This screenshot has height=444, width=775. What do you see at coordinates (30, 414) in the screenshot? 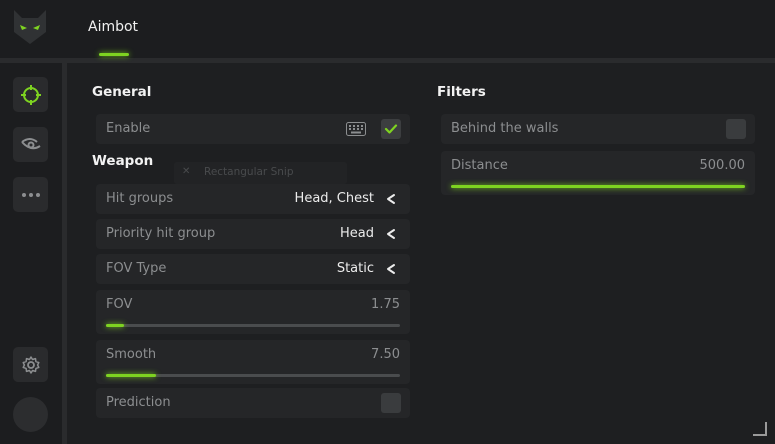
I see `avatar` at bounding box center [30, 414].